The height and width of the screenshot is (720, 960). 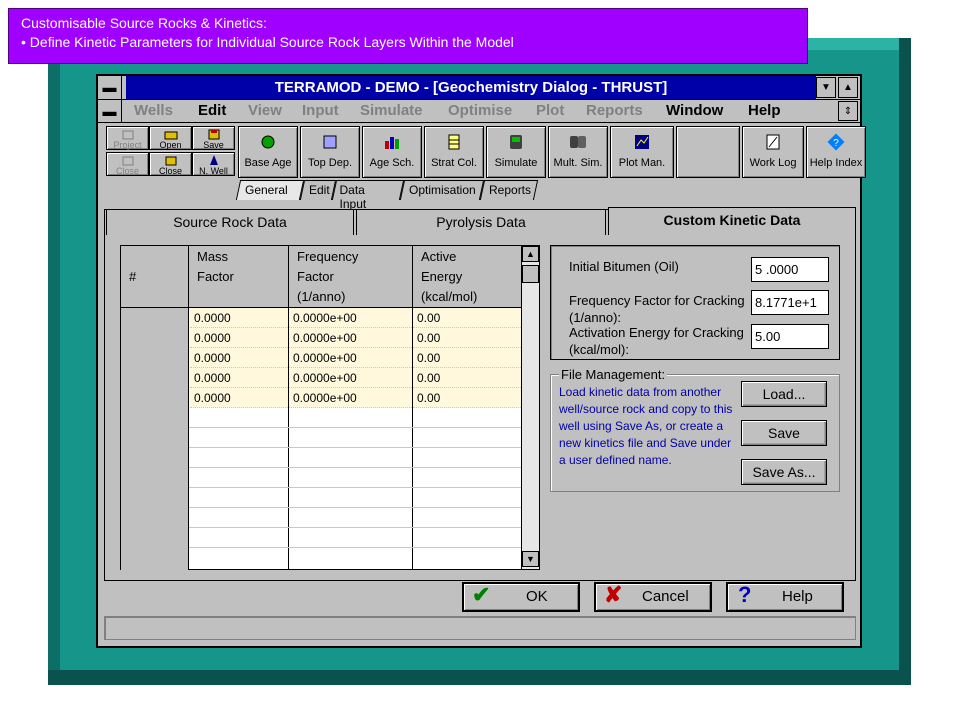 What do you see at coordinates (368, 195) in the screenshot?
I see `tab-data-input: Data Input` at bounding box center [368, 195].